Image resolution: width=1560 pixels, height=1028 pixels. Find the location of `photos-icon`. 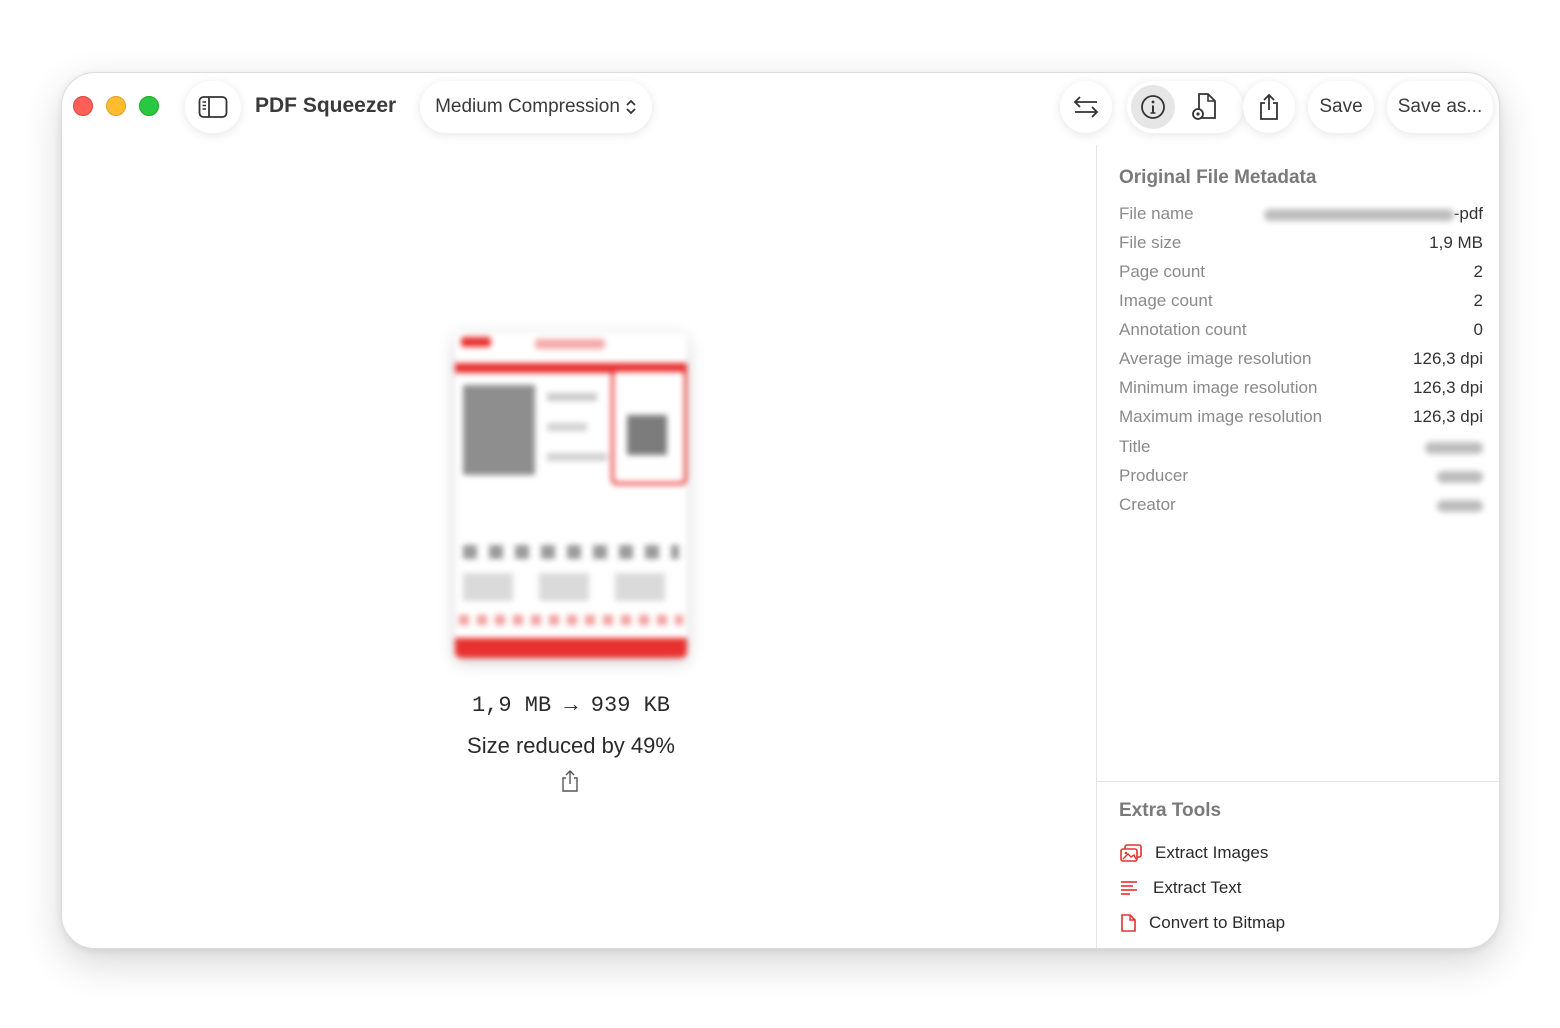

photos-icon is located at coordinates (1131, 853).